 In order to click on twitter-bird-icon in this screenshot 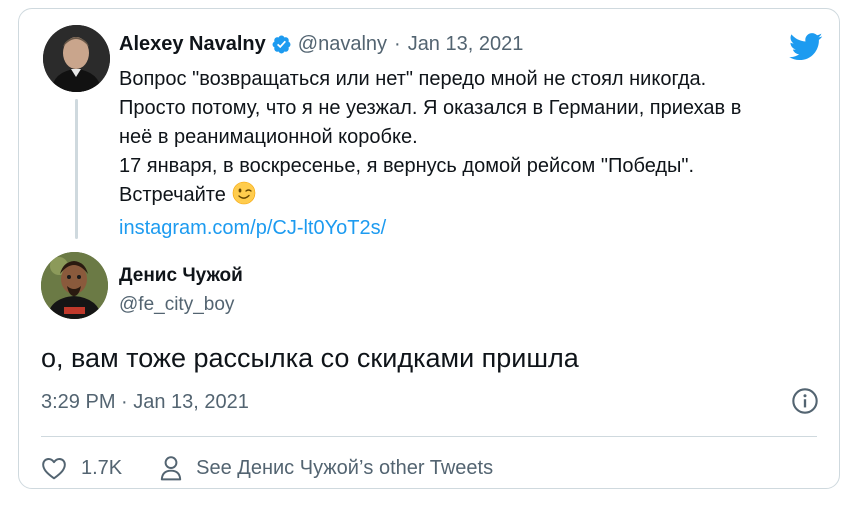, I will do `click(806, 47)`.